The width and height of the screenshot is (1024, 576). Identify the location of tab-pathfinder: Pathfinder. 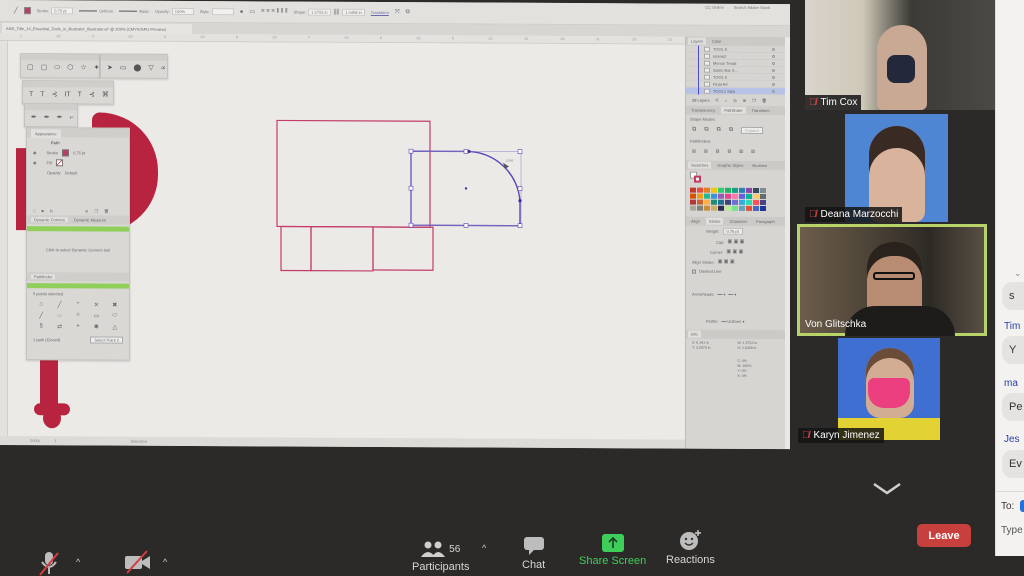
(43, 277).